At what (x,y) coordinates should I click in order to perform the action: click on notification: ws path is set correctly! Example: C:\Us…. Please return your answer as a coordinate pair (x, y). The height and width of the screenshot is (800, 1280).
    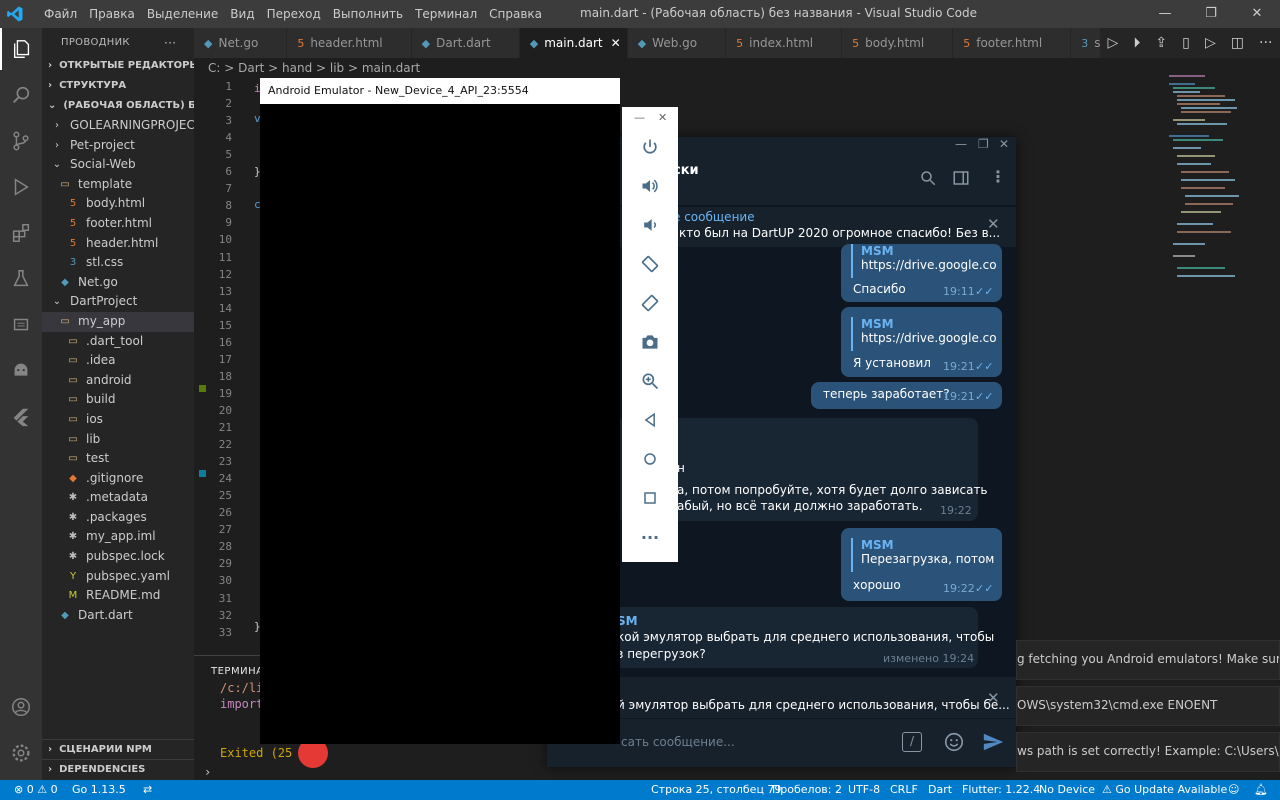
    Looking at the image, I should click on (1148, 752).